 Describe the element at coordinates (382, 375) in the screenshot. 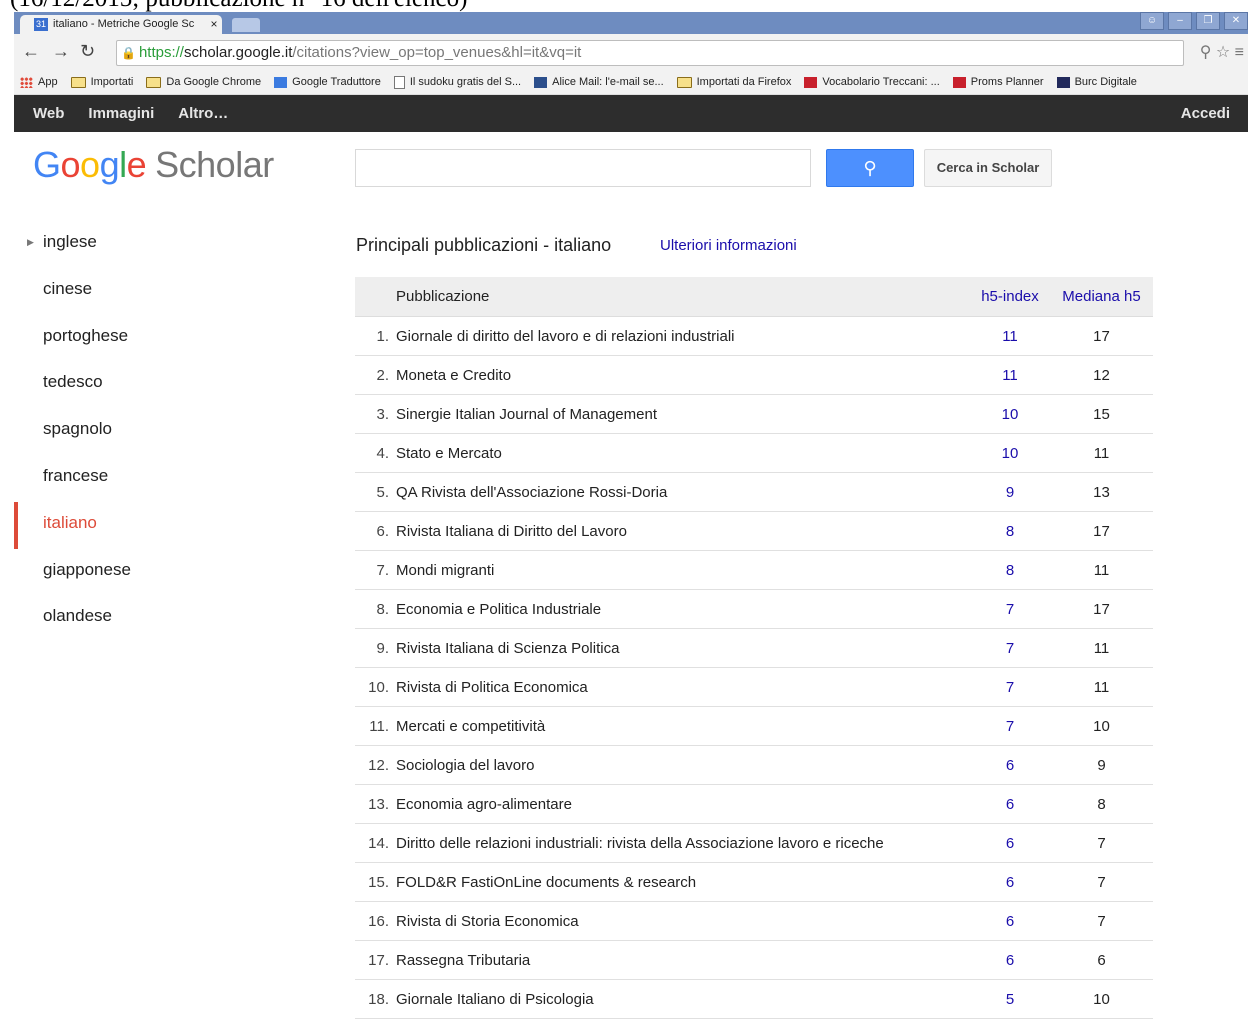

I see `row-rank: 2.` at that location.